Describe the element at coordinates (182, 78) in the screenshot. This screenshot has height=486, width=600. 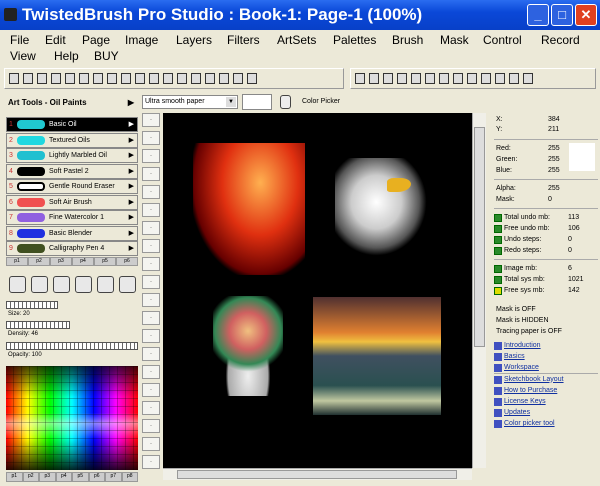
I see `redo-icon` at that location.